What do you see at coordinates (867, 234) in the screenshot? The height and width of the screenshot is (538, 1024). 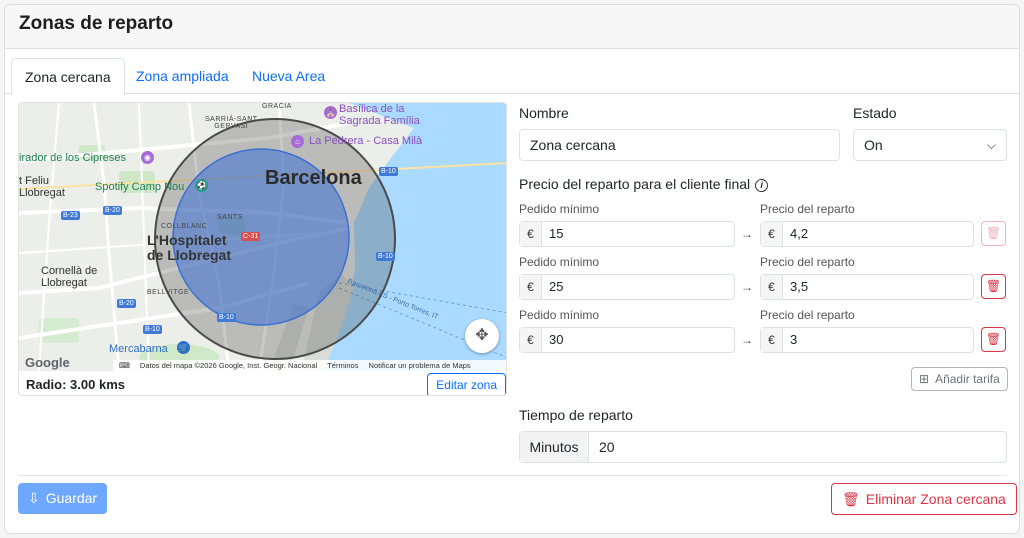 I see `delivery-price-input: € 4,2` at bounding box center [867, 234].